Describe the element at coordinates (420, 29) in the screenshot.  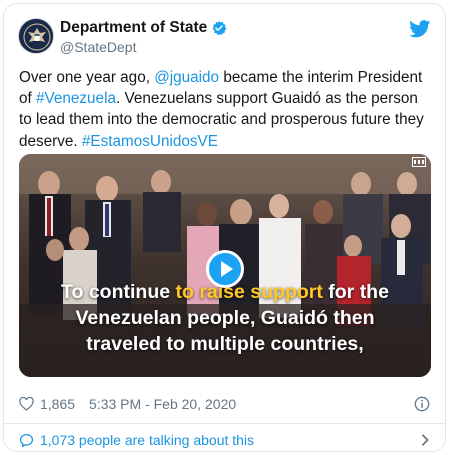
I see `twitter-bird-icon` at that location.